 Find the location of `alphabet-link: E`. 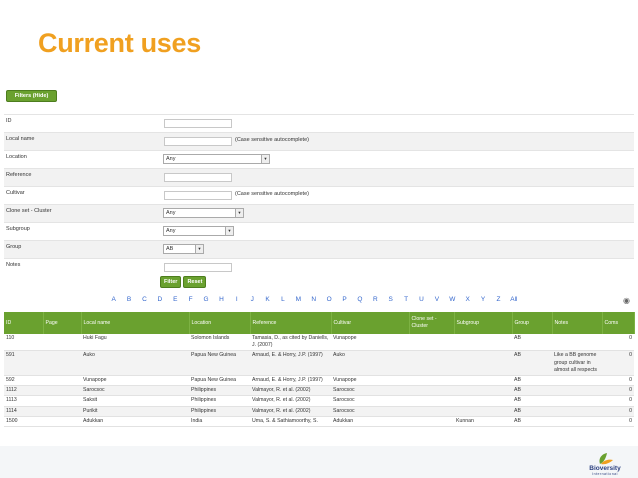

alphabet-link: E is located at coordinates (175, 299).